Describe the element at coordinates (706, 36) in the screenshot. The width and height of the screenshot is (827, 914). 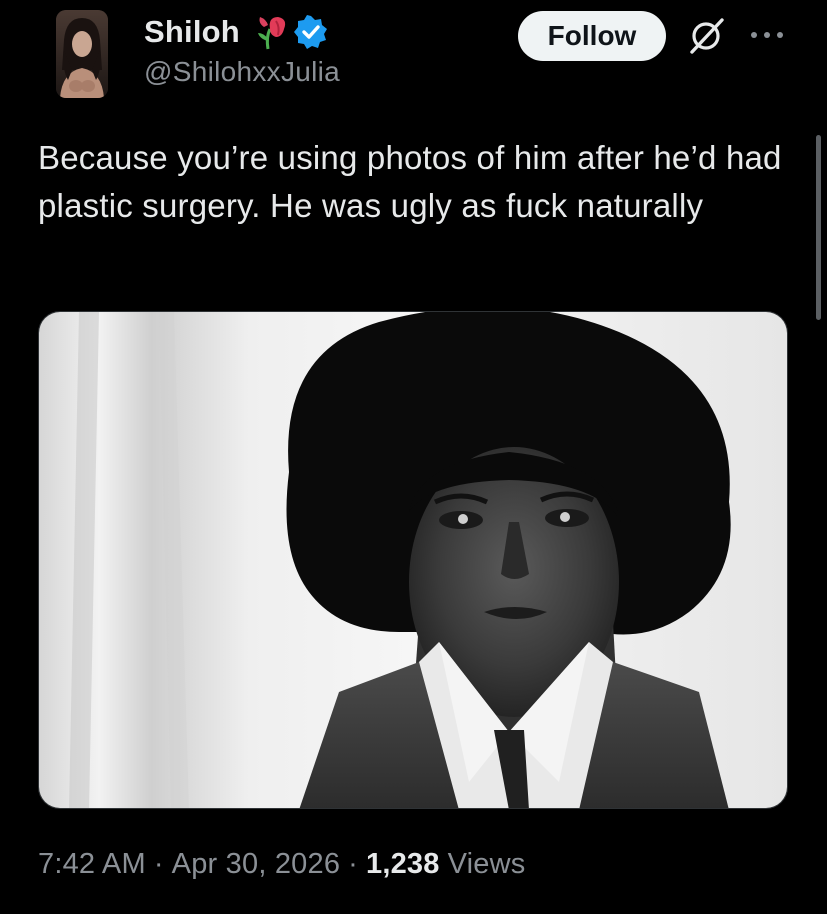
I see `grok-icon` at that location.